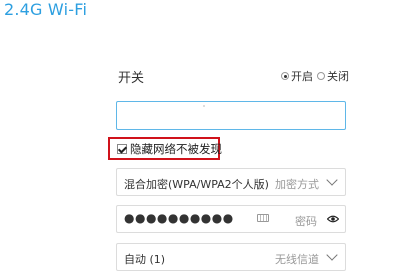  What do you see at coordinates (46, 9) in the screenshot?
I see `page-title: 2.4G Wi-Fi` at bounding box center [46, 9].